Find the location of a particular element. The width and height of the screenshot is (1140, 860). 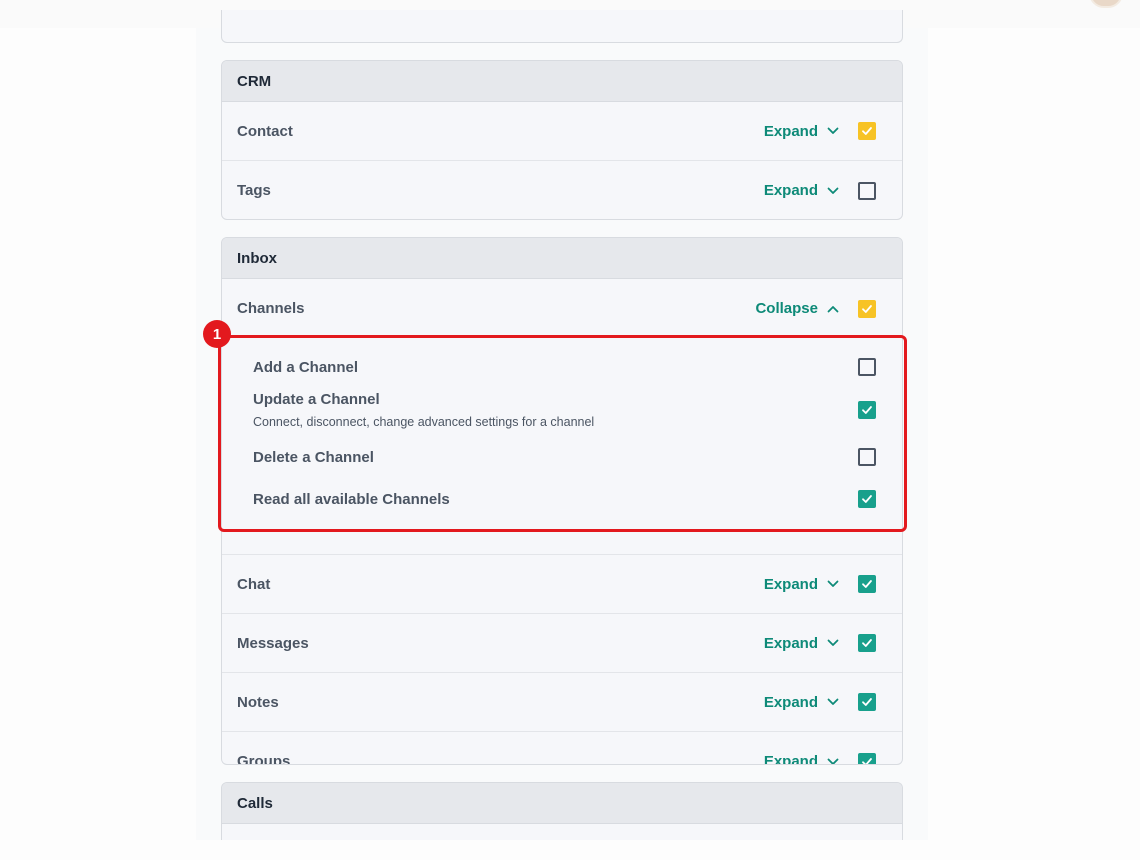

crm-section-title: CRM is located at coordinates (562, 81).